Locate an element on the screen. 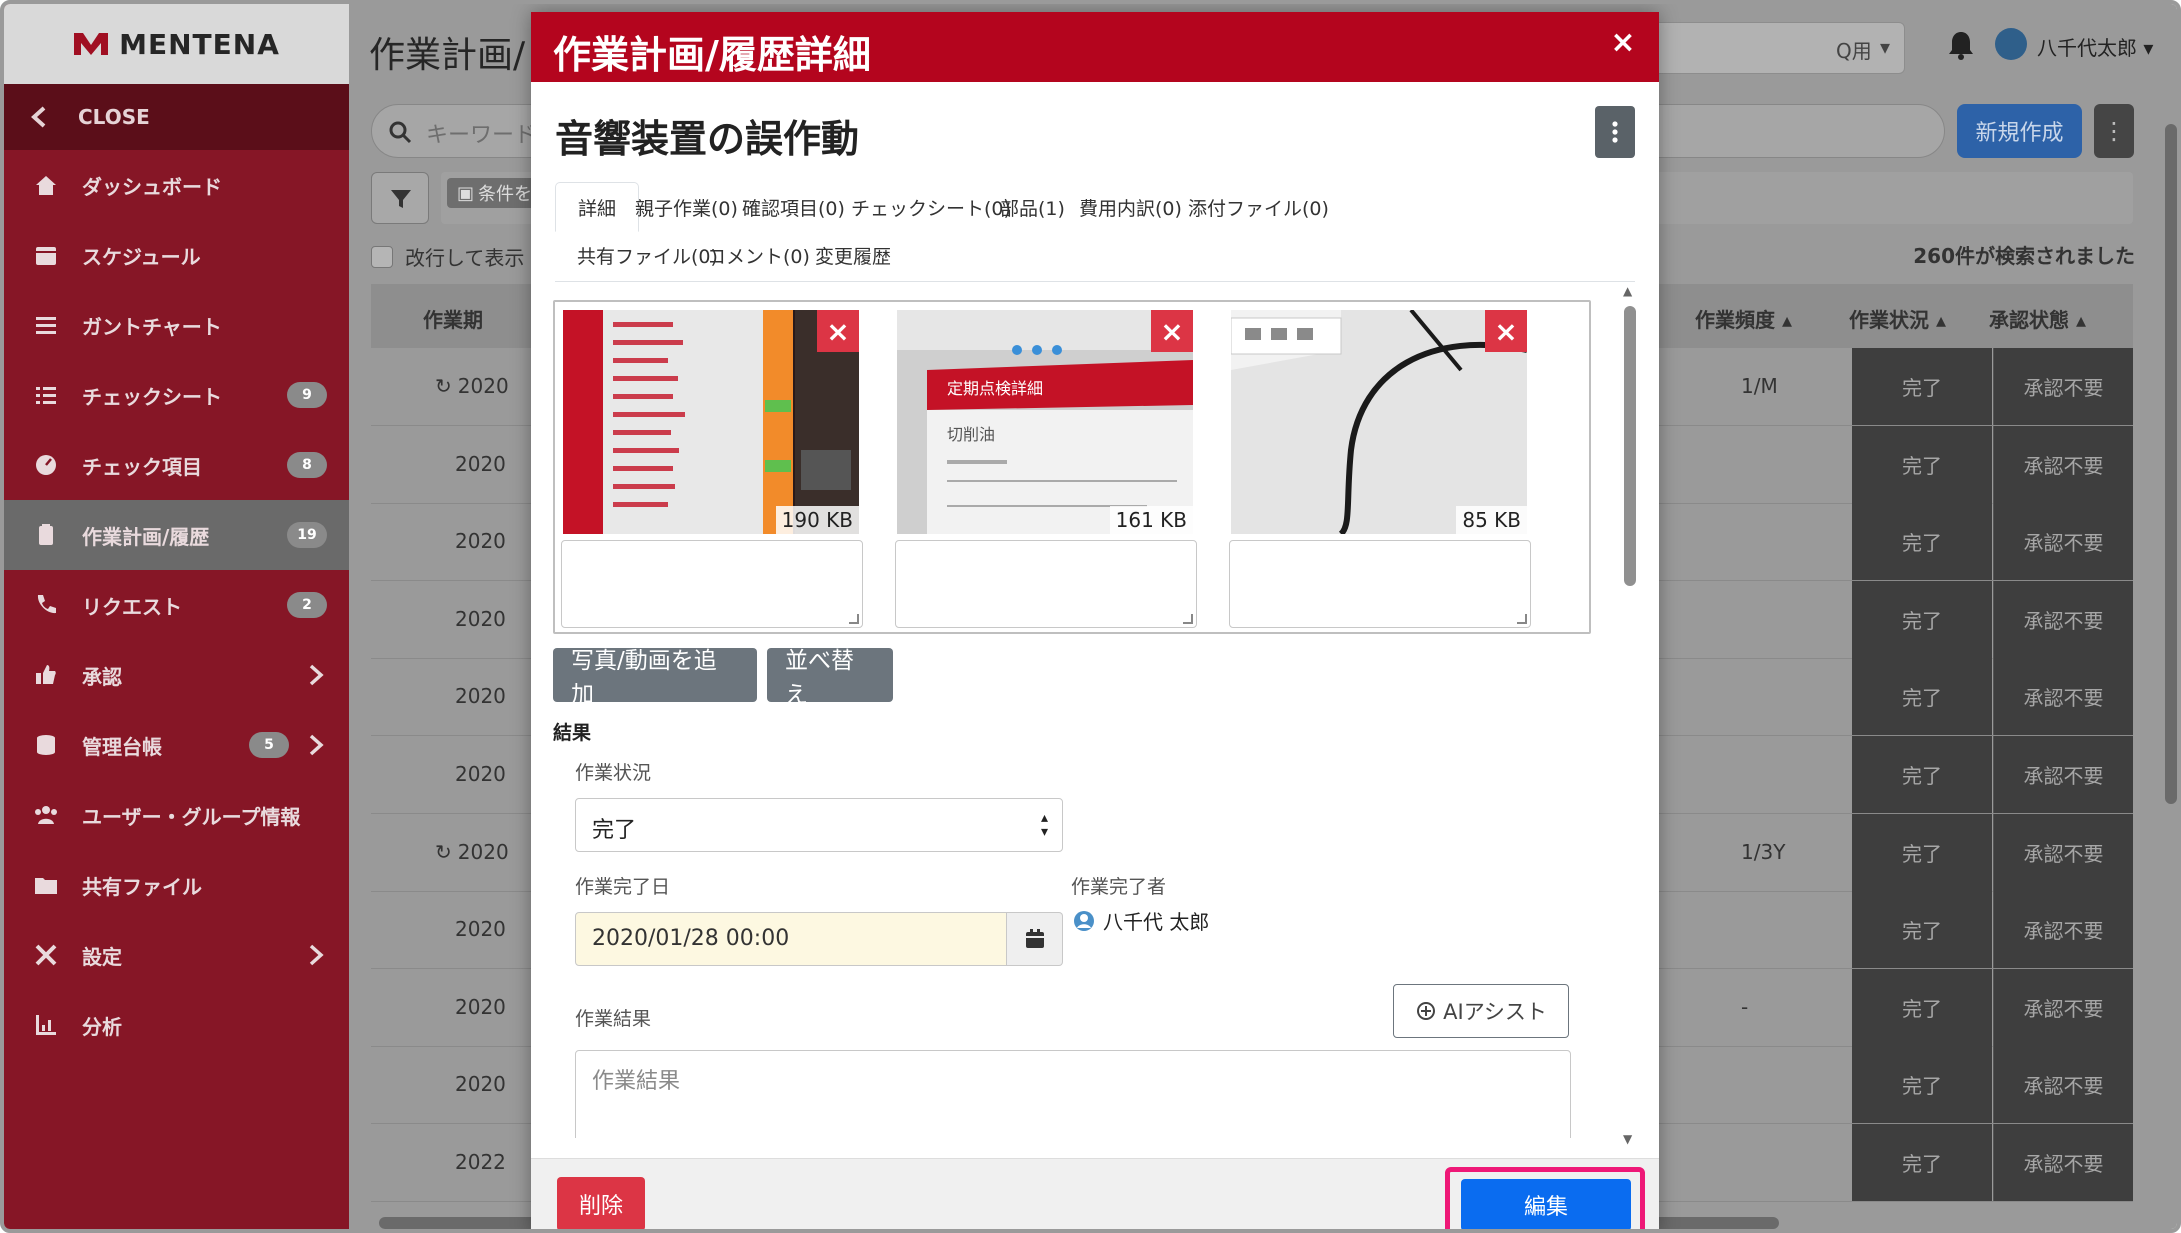 This screenshot has height=1233, width=2181. tab-history: 変更履歴 is located at coordinates (853, 255).